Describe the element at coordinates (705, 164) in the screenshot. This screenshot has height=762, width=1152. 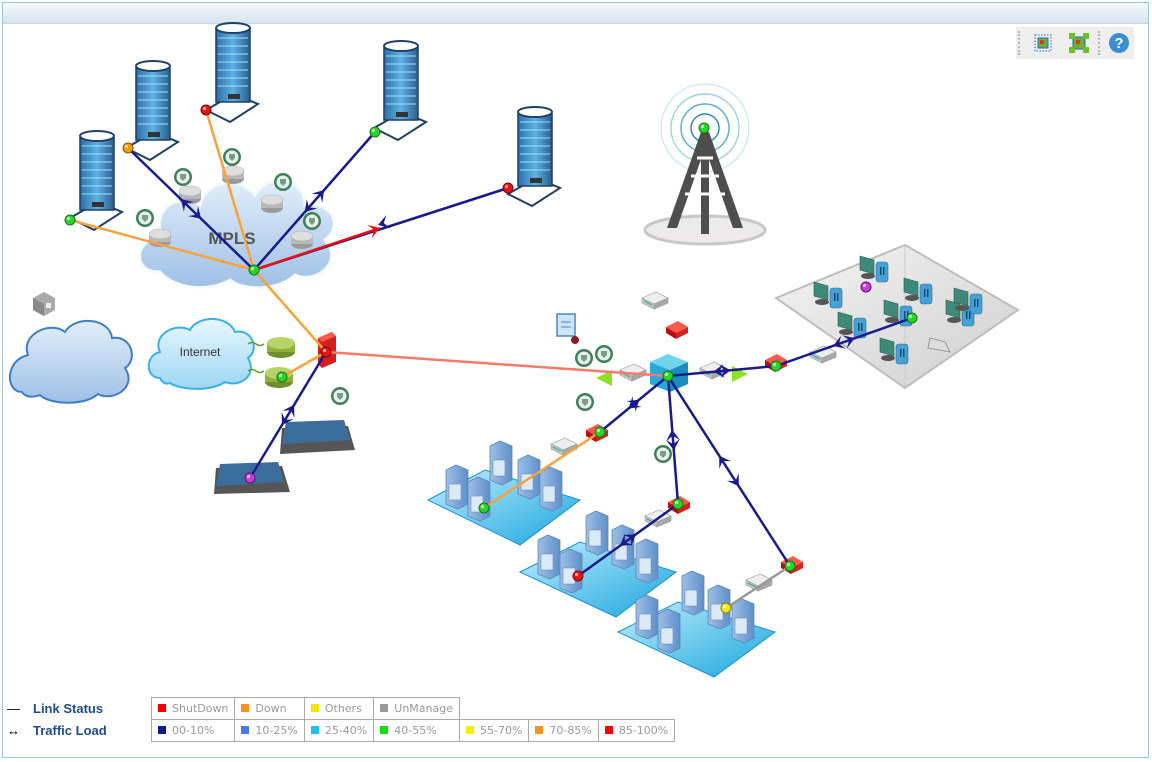
I see `wireless-tower` at that location.